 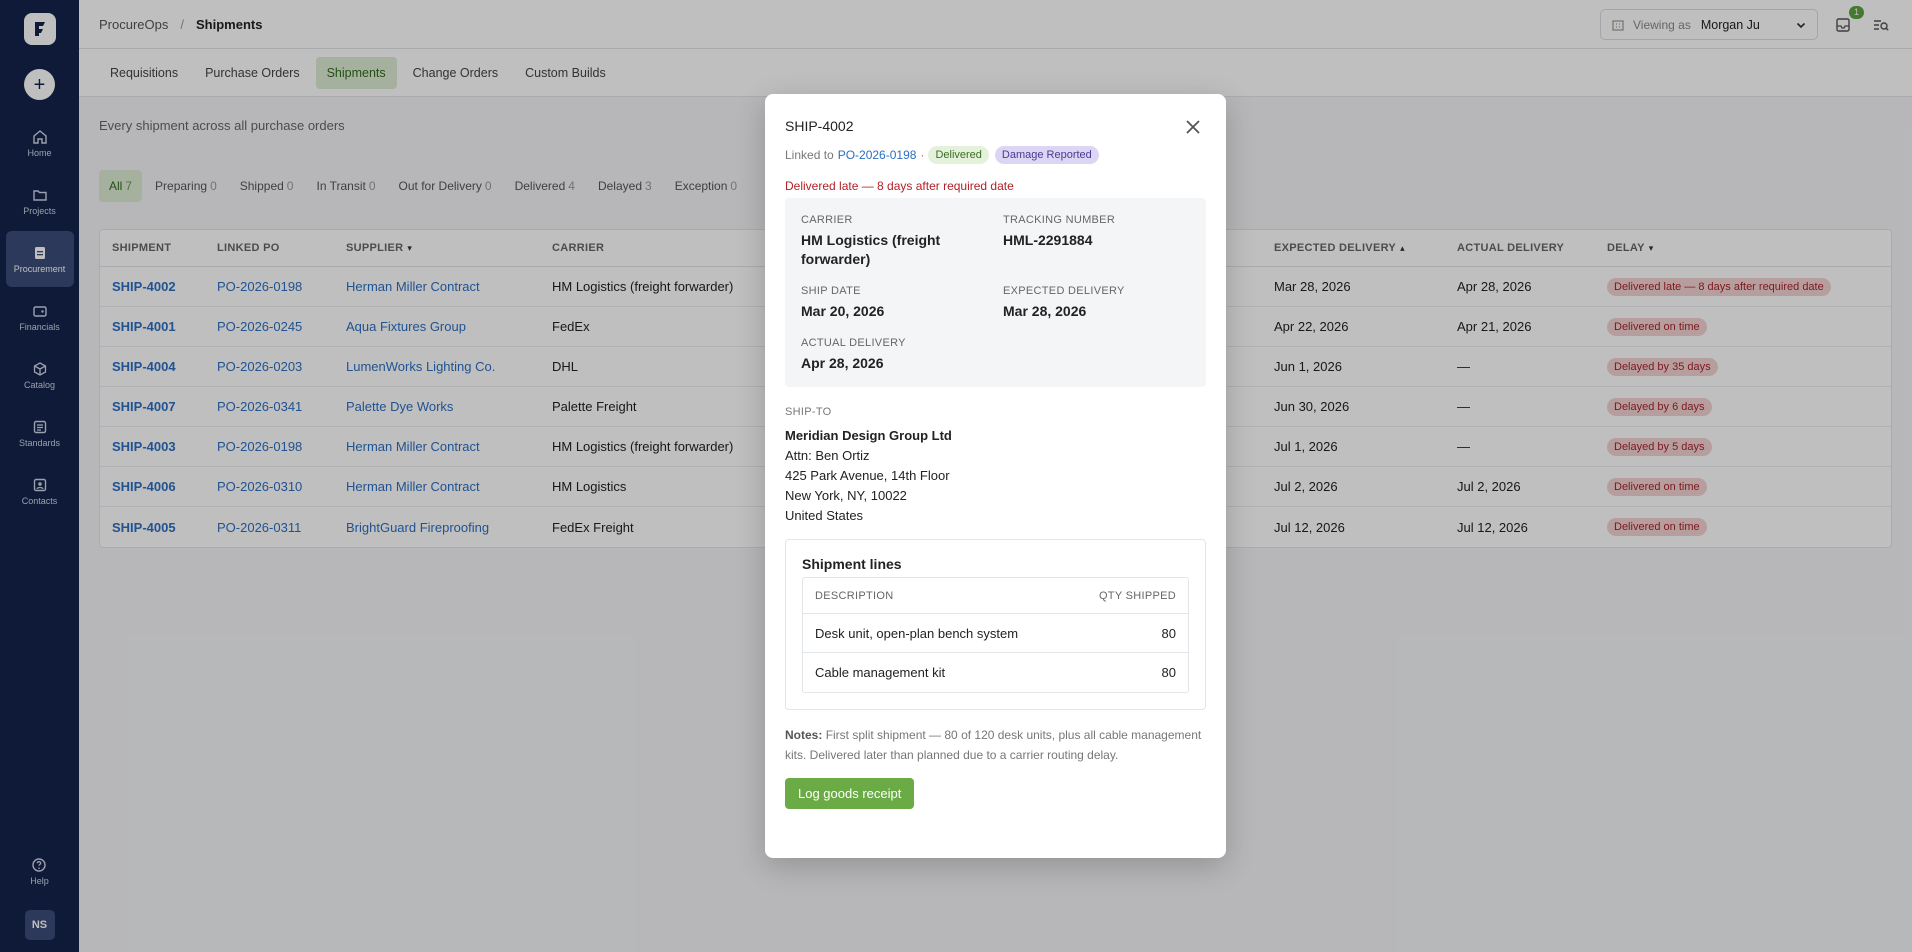 I want to click on actual-delivery-value: Apr 28, 2026, so click(x=842, y=363).